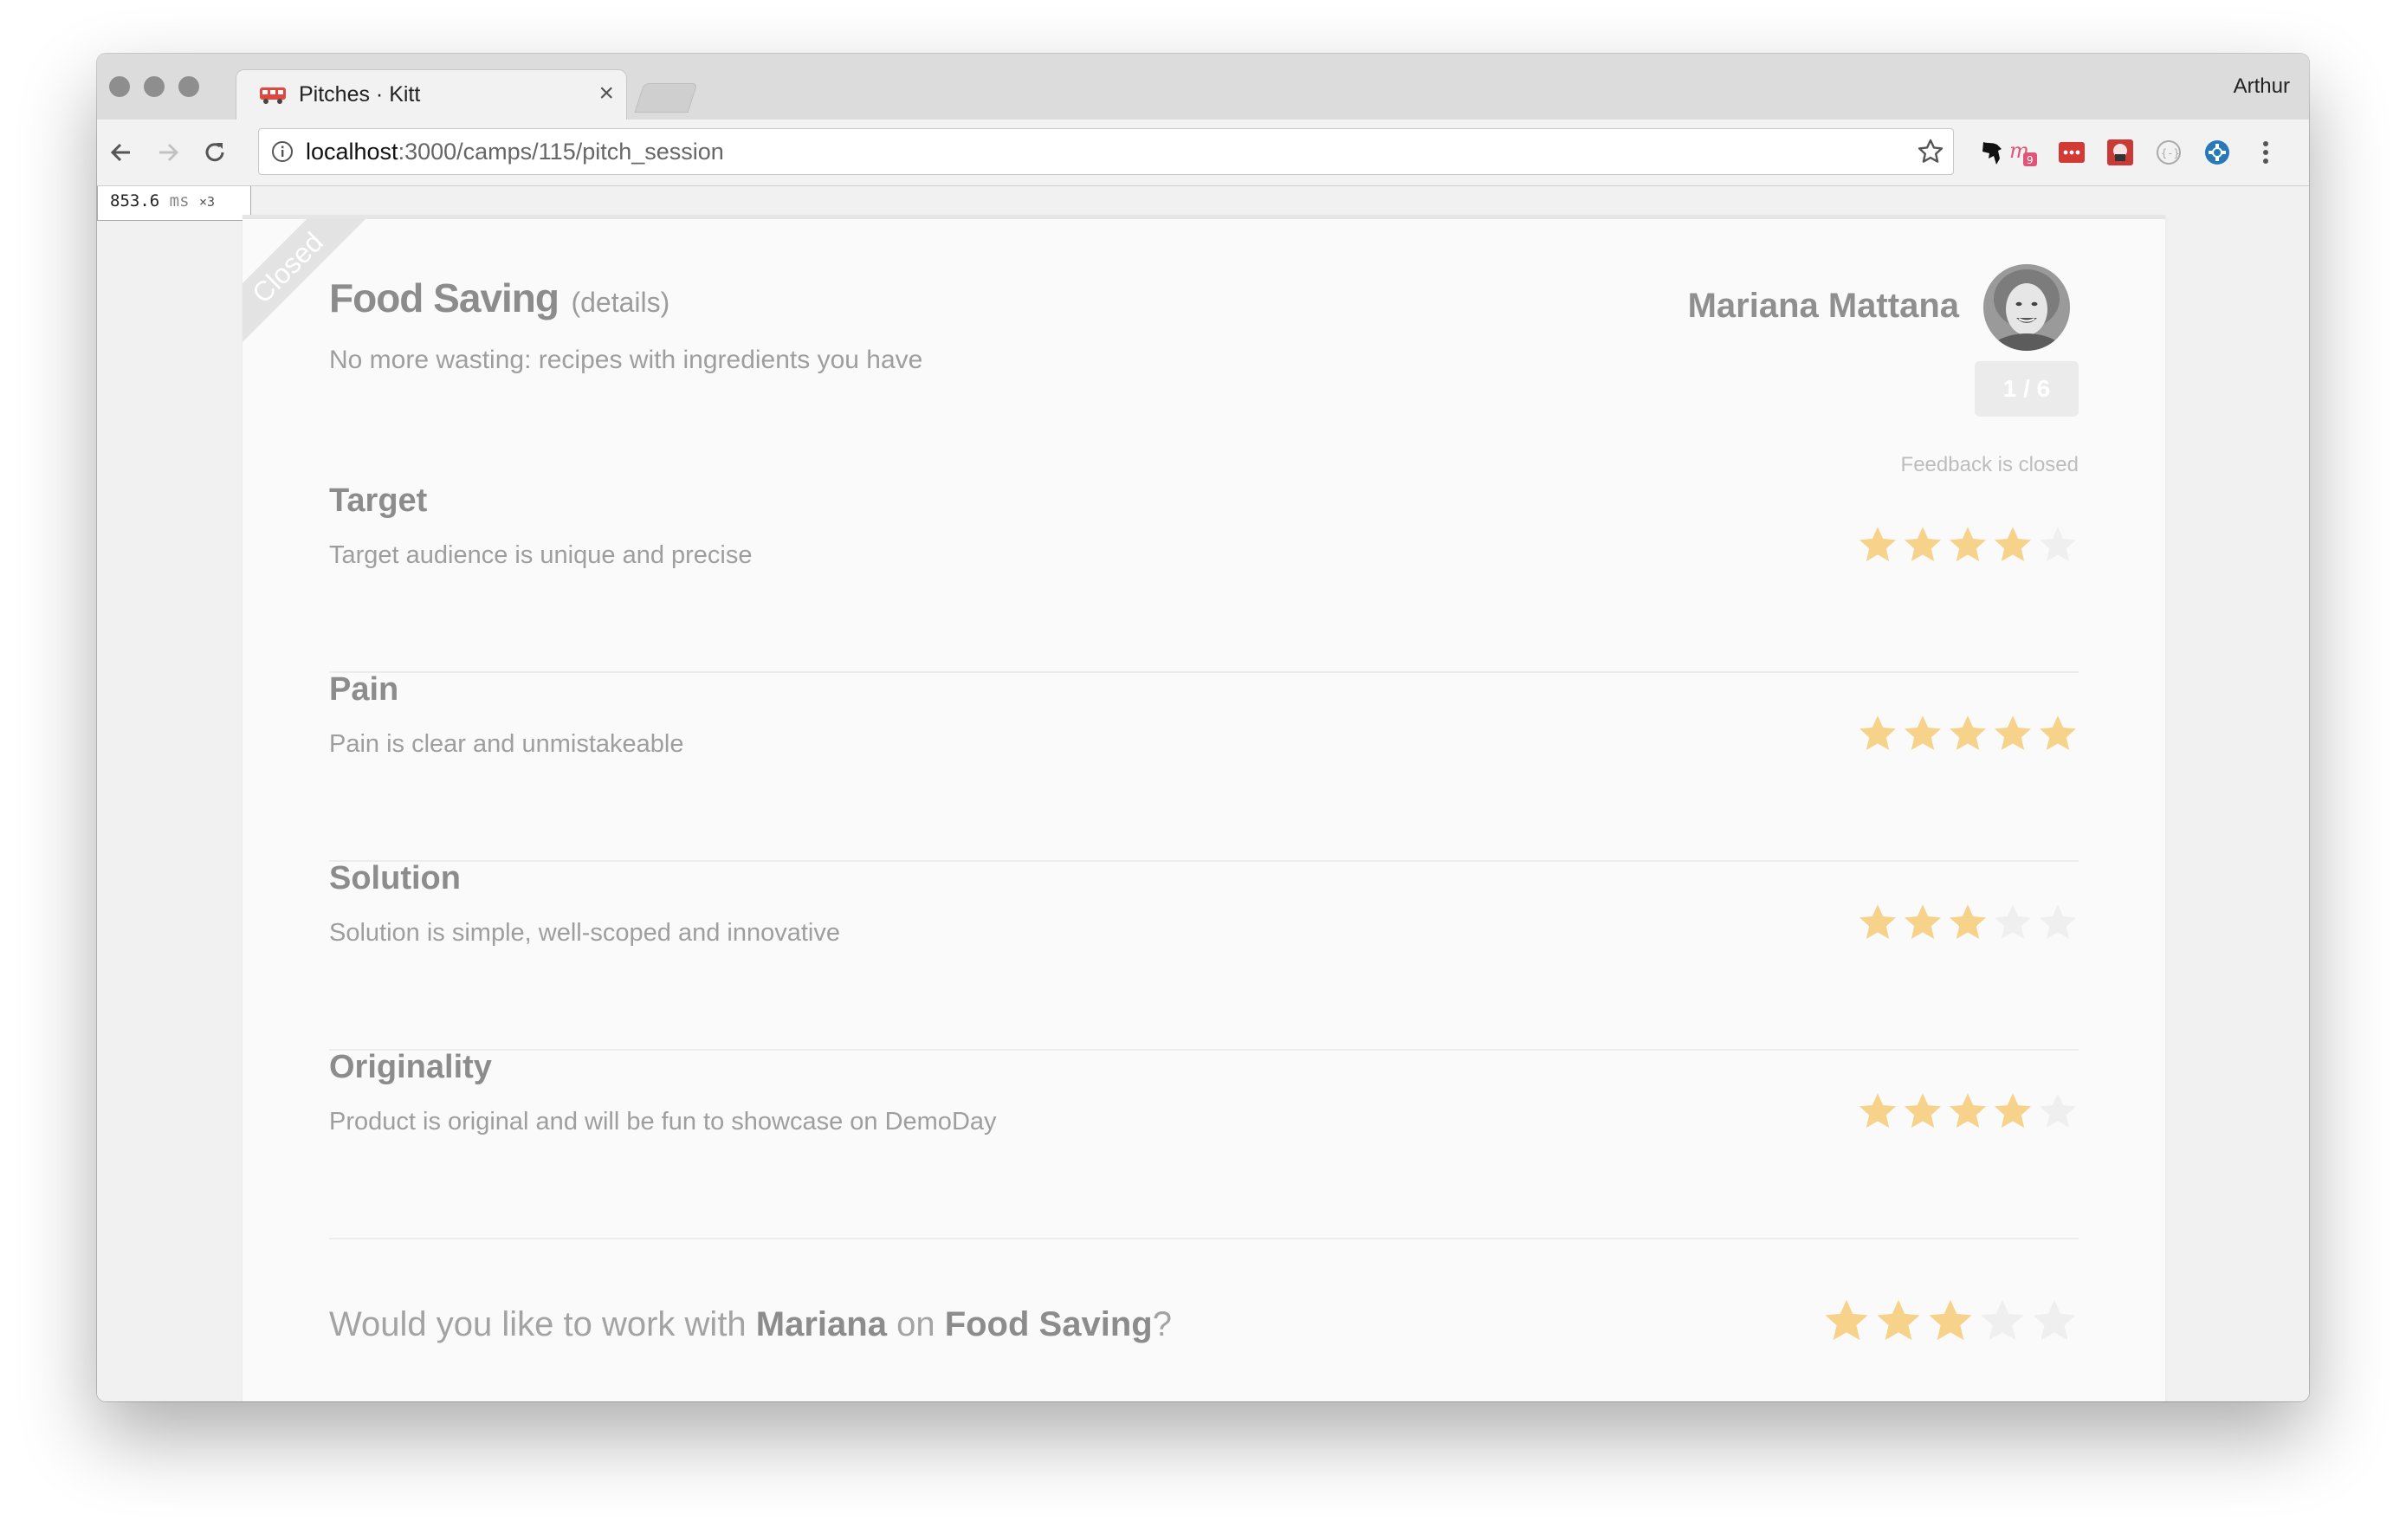 Image resolution: width=2406 pixels, height=1540 pixels. Describe the element at coordinates (2265, 152) in the screenshot. I see `menu-icon` at that location.